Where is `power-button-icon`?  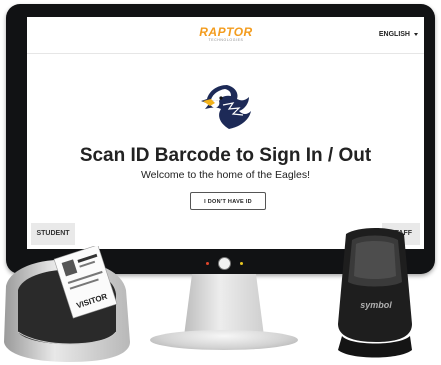
power-button-icon is located at coordinates (224, 263).